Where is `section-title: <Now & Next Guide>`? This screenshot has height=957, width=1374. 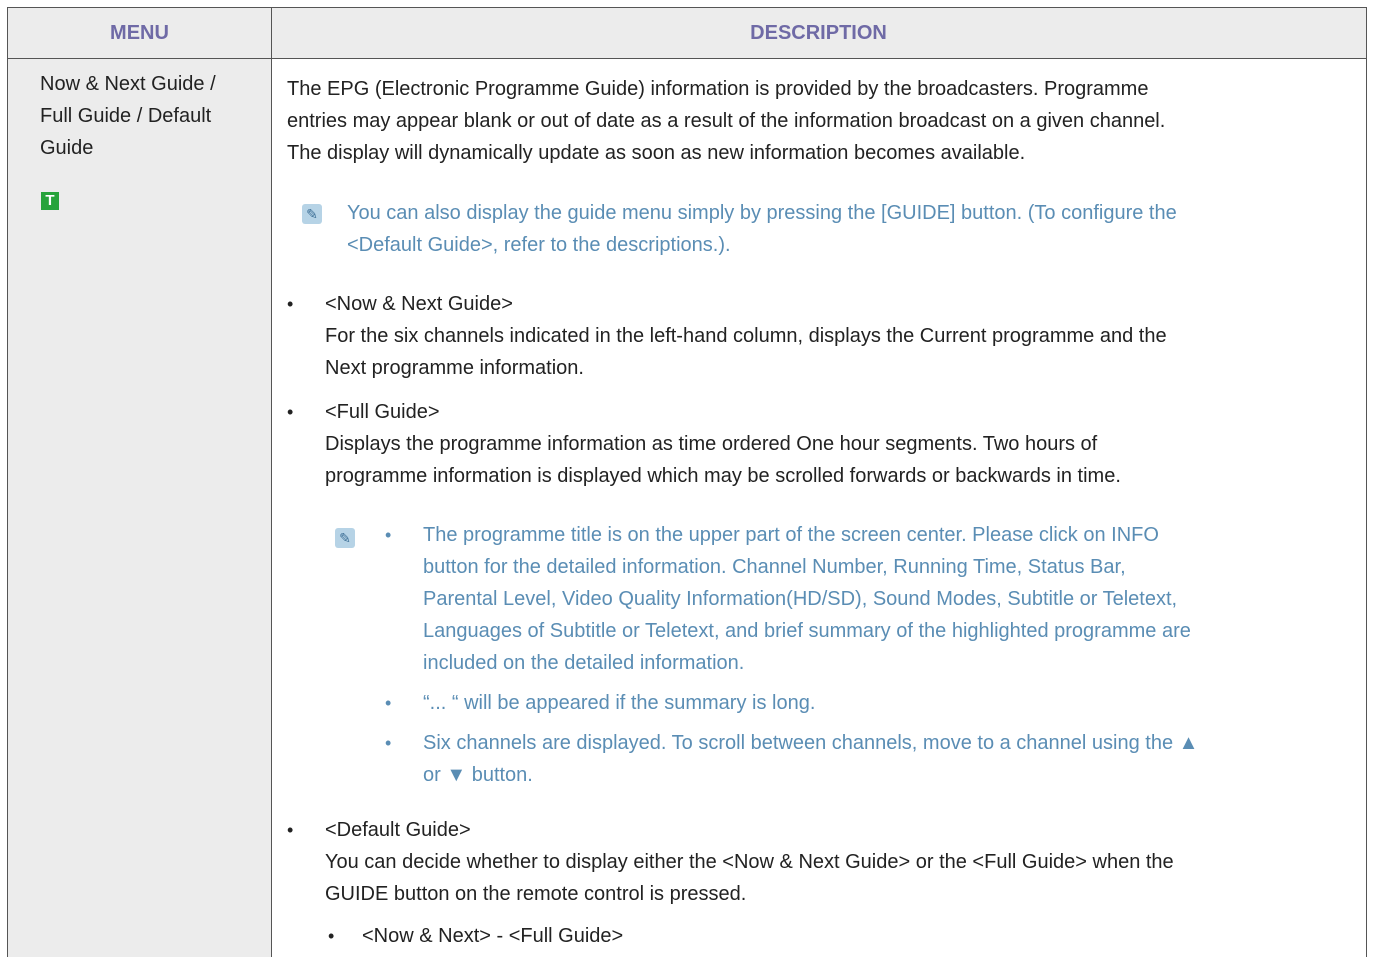
section-title: <Now & Next Guide> is located at coordinates (419, 304).